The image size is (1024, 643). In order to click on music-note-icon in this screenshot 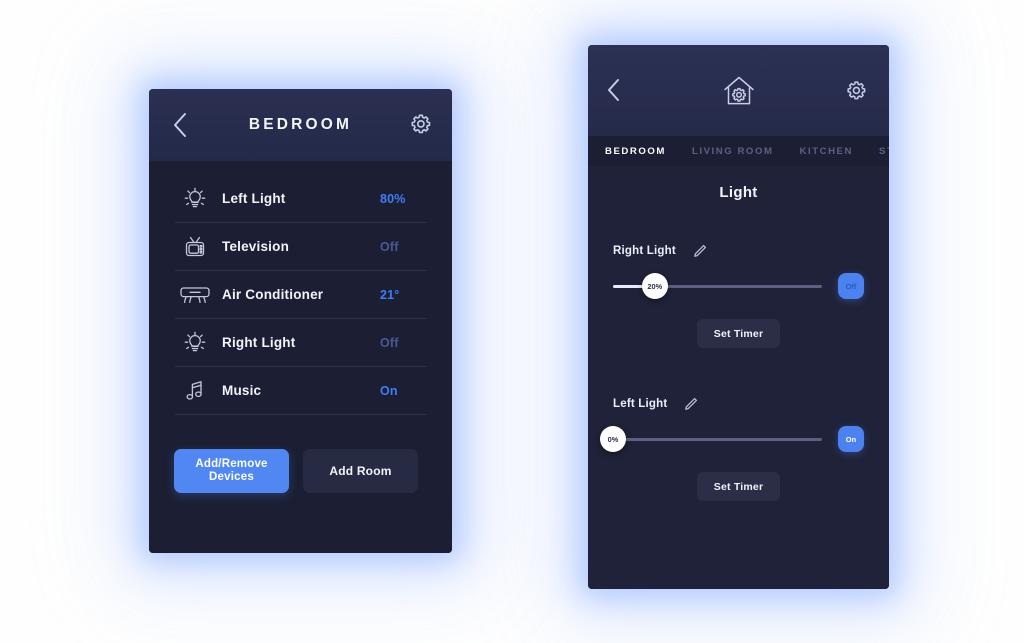, I will do `click(195, 391)`.